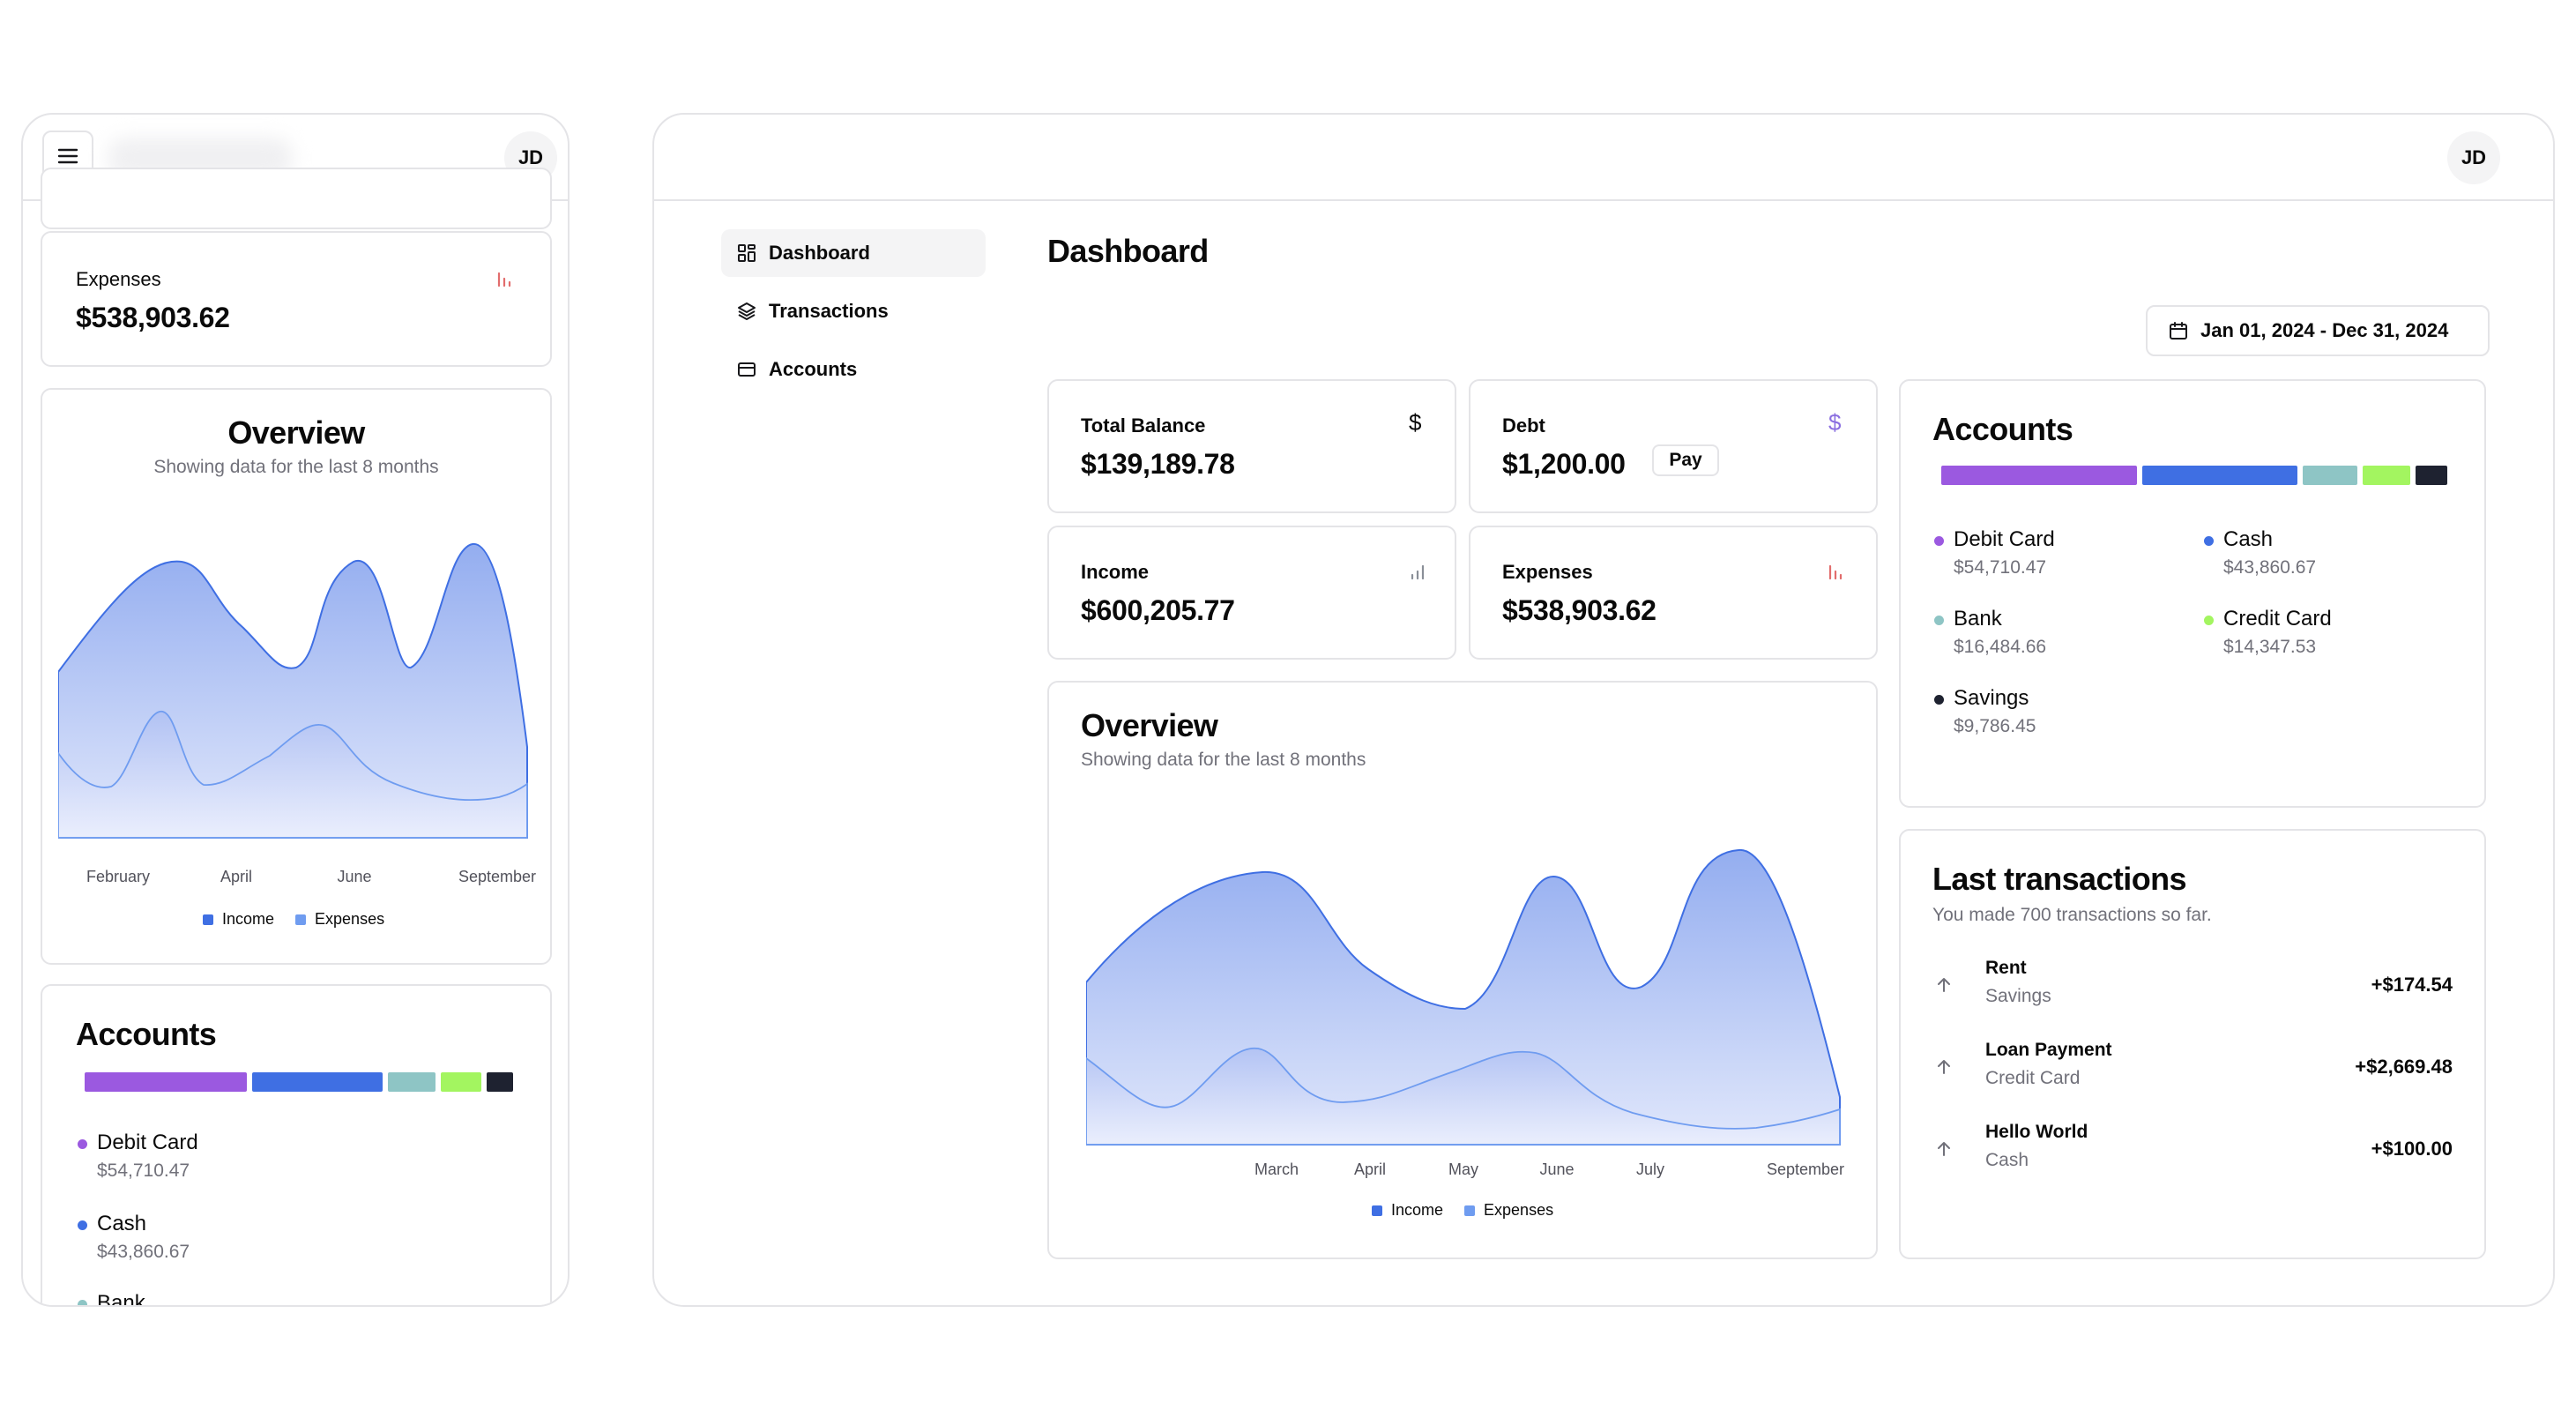  I want to click on transactions-title: Last transactions, so click(2059, 879).